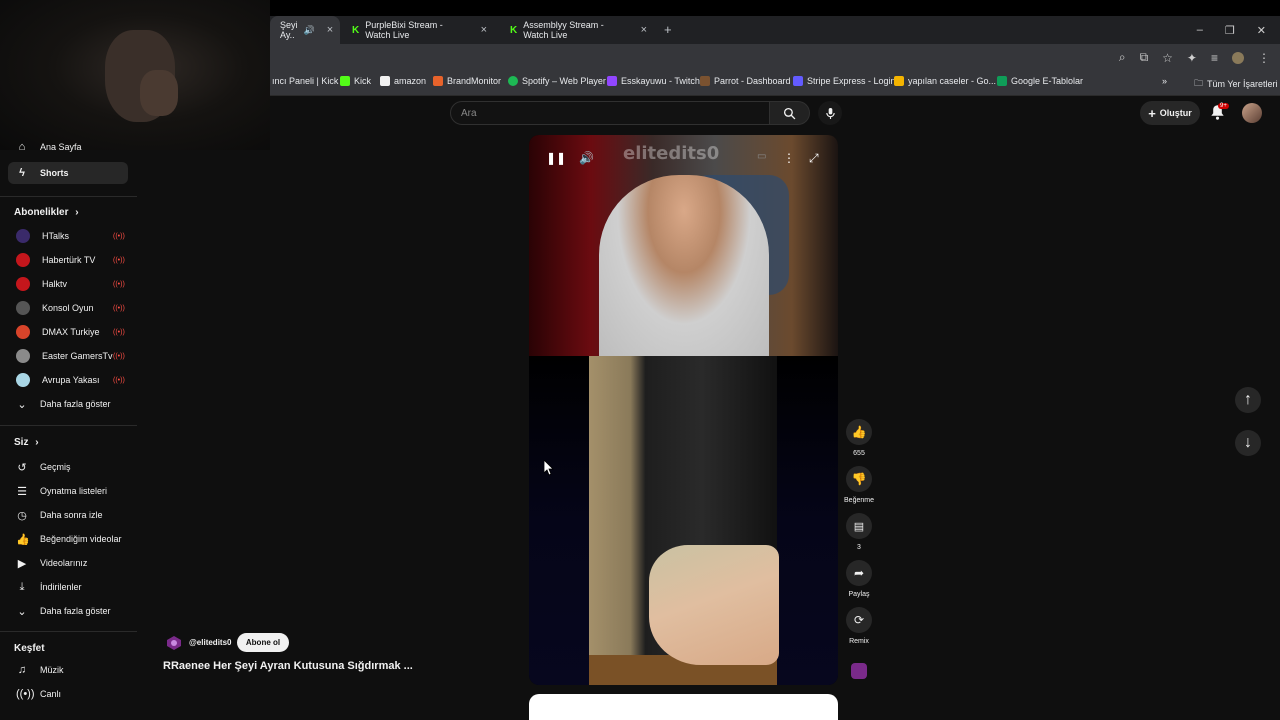  I want to click on twitch-icon, so click(612, 81).